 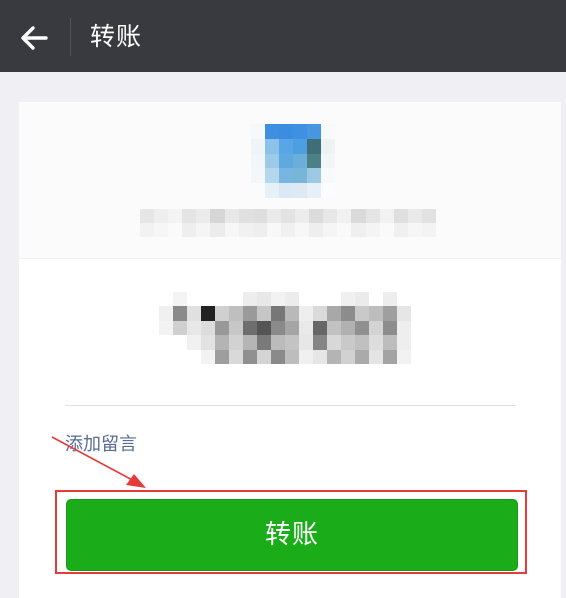 What do you see at coordinates (290, 405) in the screenshot?
I see `amount-divider` at bounding box center [290, 405].